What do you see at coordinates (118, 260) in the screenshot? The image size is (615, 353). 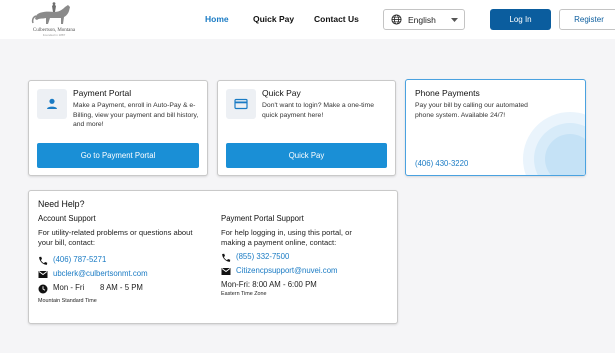 I see `account-phone-row: (406) 787-5271` at bounding box center [118, 260].